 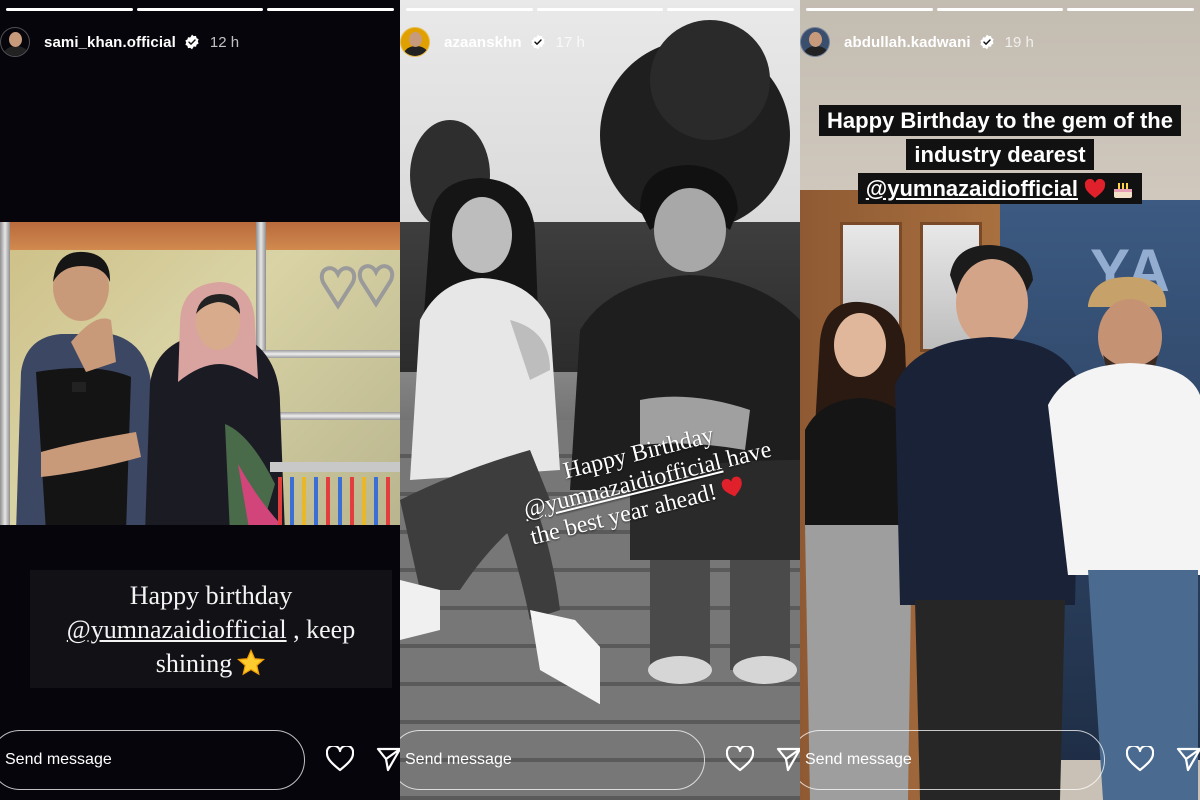 I want to click on story-header: sami_khan.official 12 h, so click(x=200, y=42).